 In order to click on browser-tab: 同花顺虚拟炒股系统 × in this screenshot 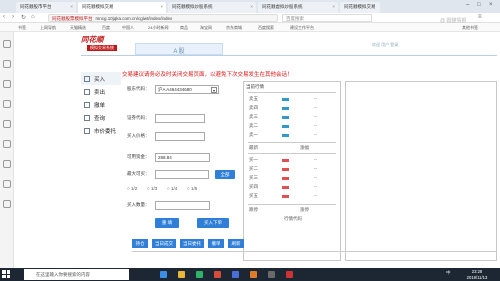, I will do `click(298, 7)`.